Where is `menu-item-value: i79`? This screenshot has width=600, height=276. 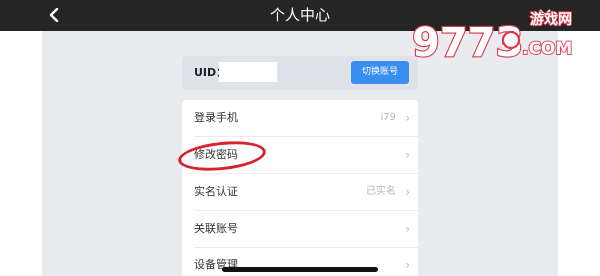
menu-item-value: i79 is located at coordinates (388, 117).